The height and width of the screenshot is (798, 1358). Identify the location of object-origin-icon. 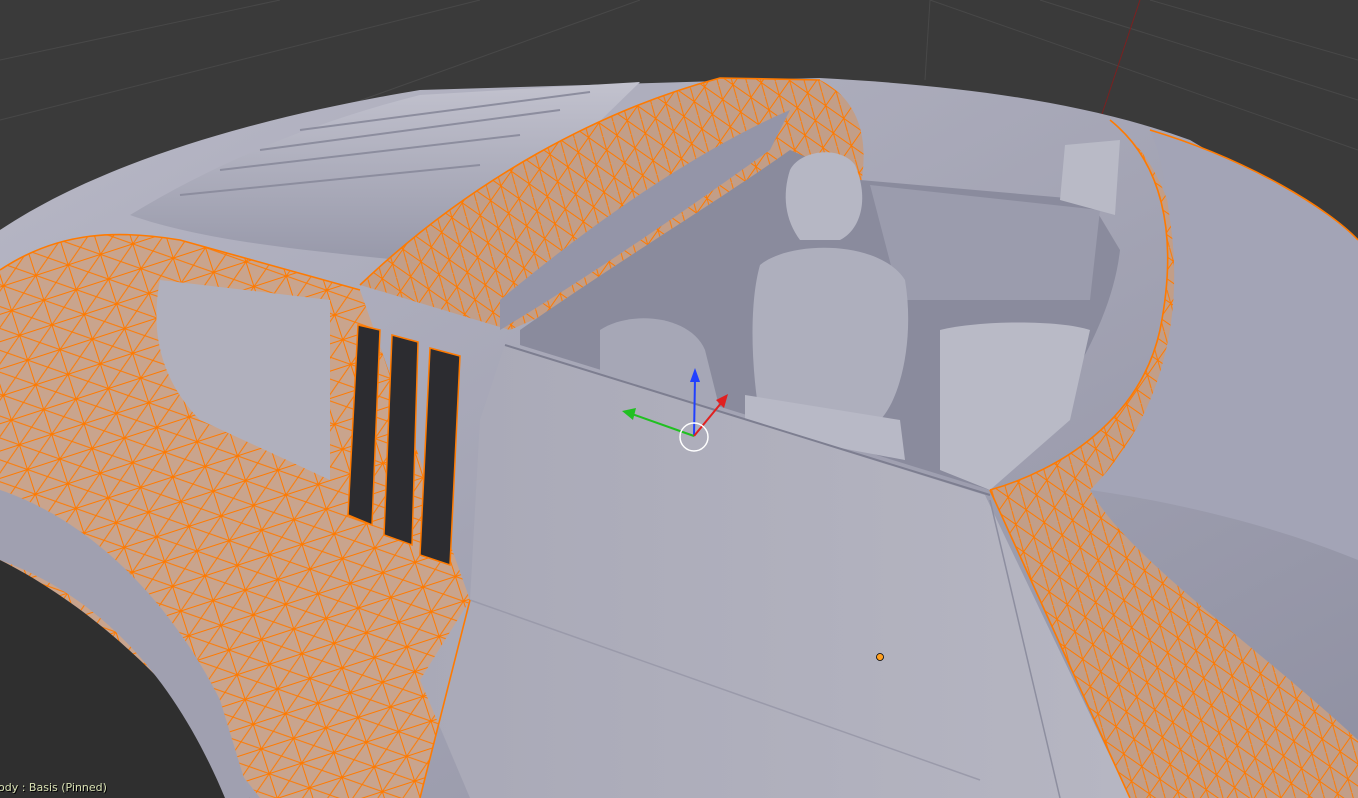
(880, 657).